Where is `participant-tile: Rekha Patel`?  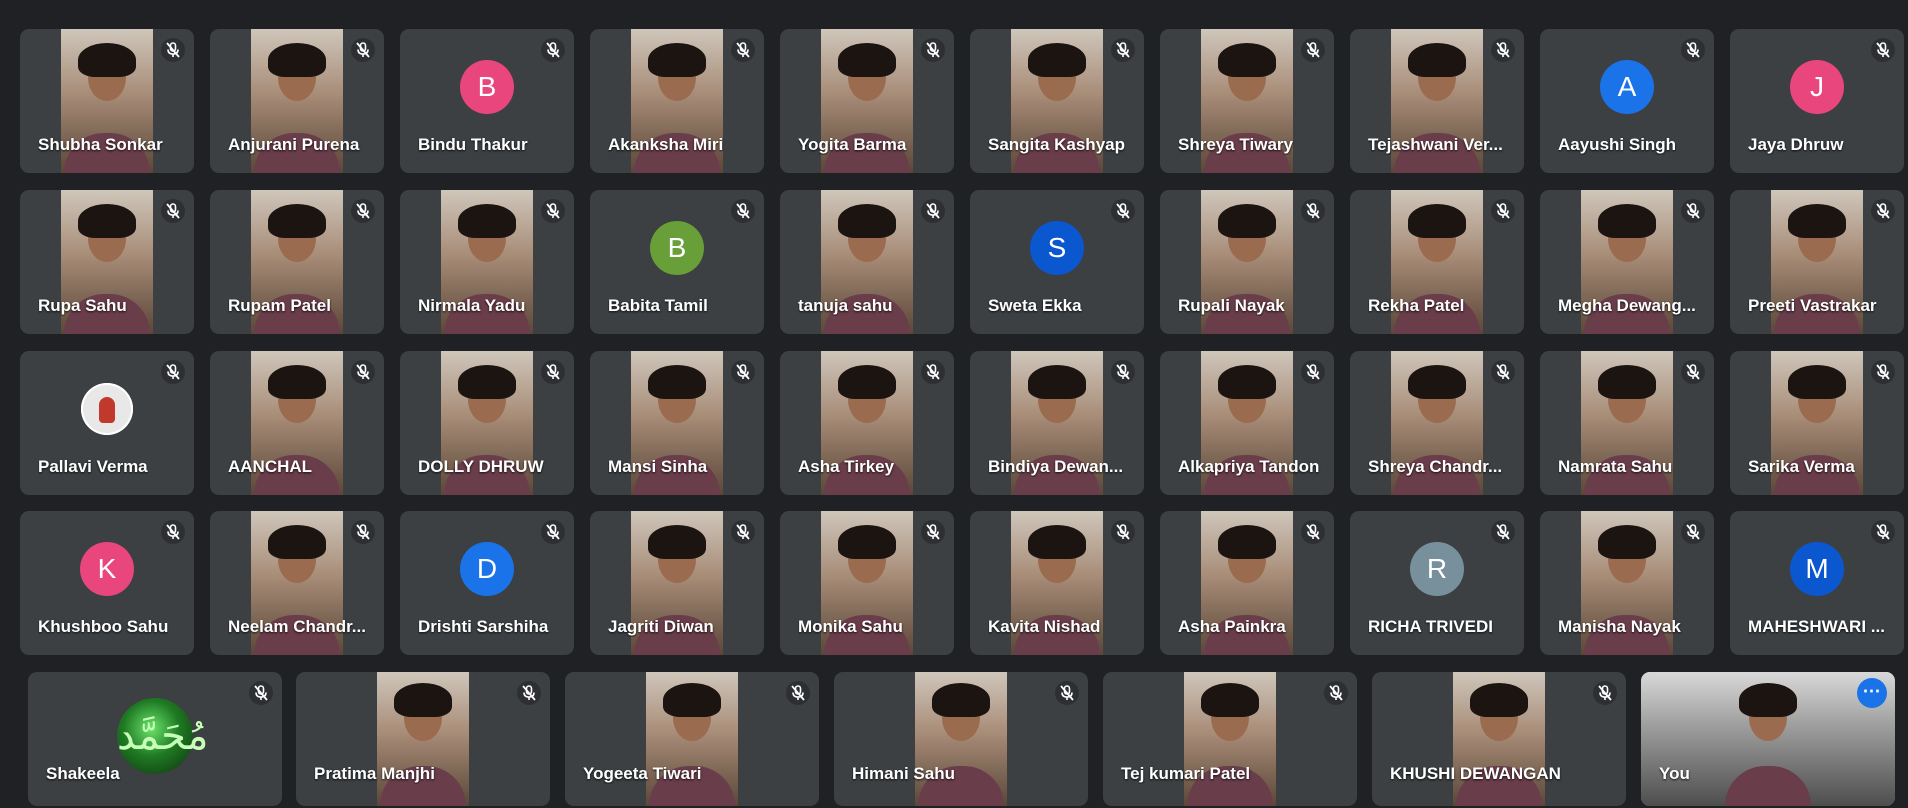 participant-tile: Rekha Patel is located at coordinates (1437, 262).